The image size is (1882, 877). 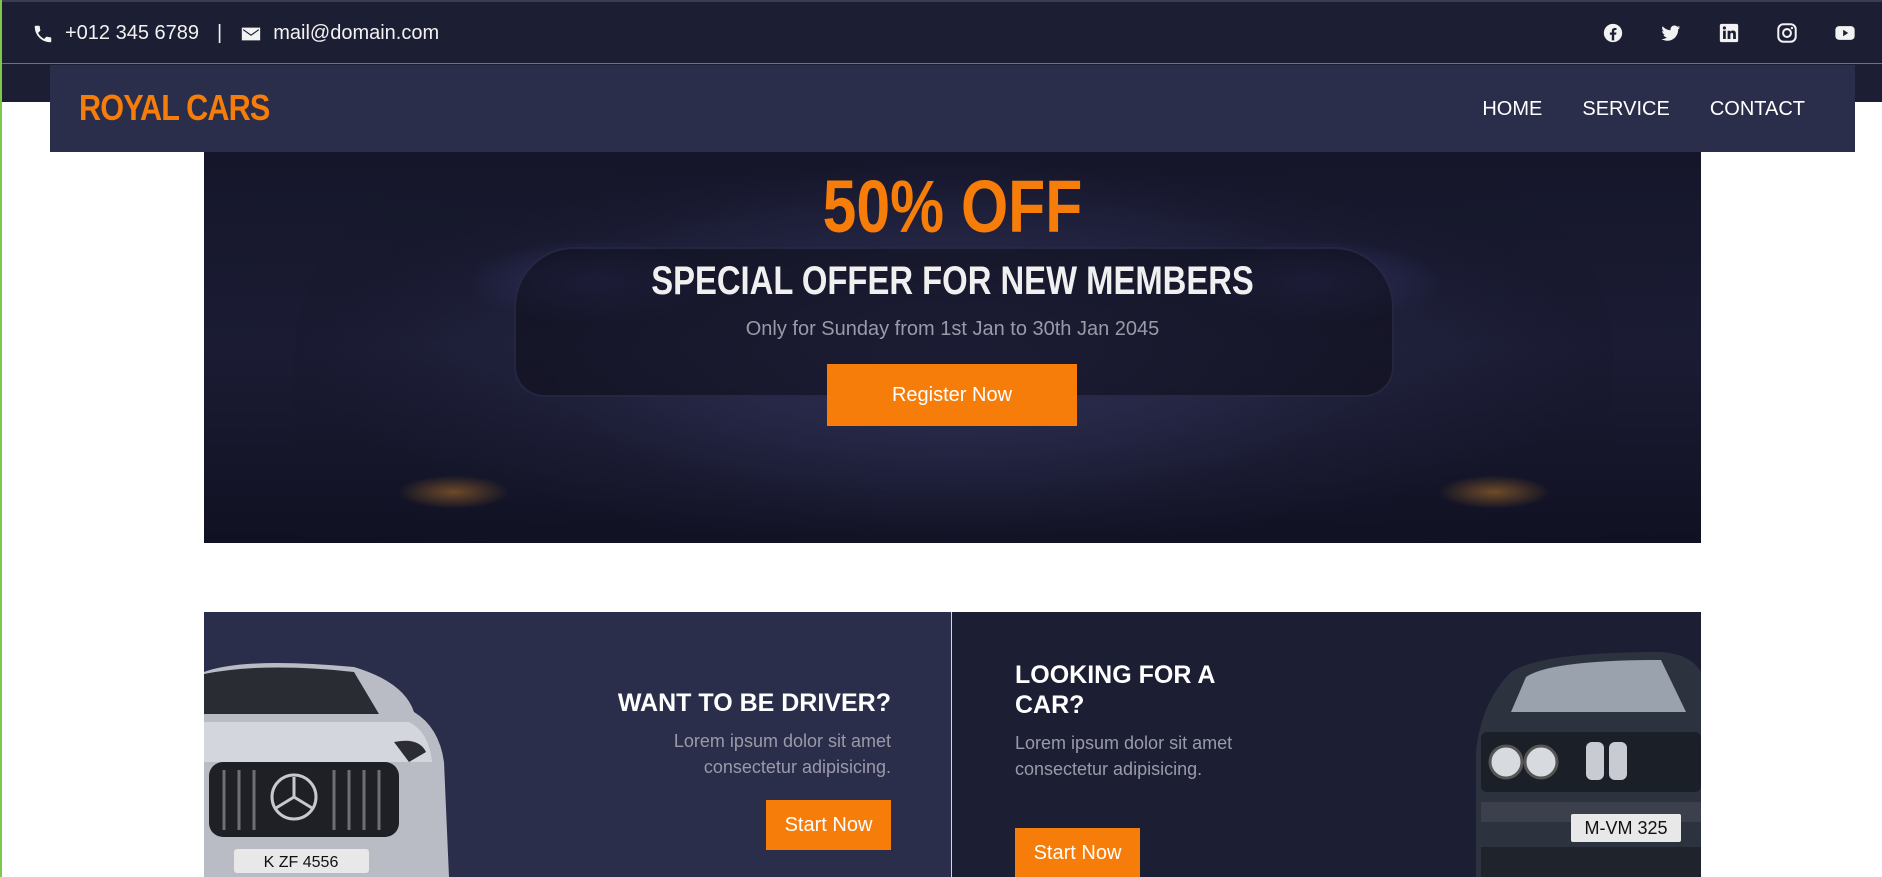 I want to click on brand-logo: ROYAL CARS, so click(x=174, y=108).